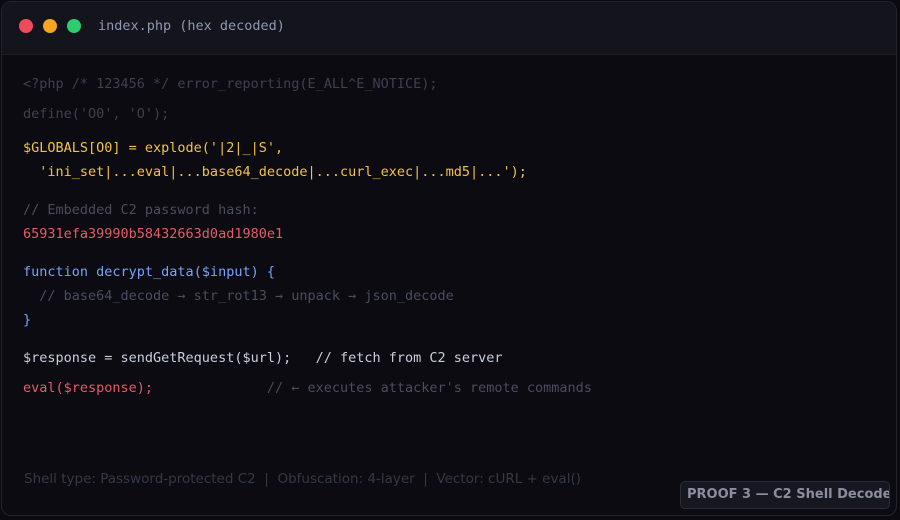 Image resolution: width=900 pixels, height=520 pixels. I want to click on proof-badge: PROOF 3 — C2 Shell Decoded, so click(785, 495).